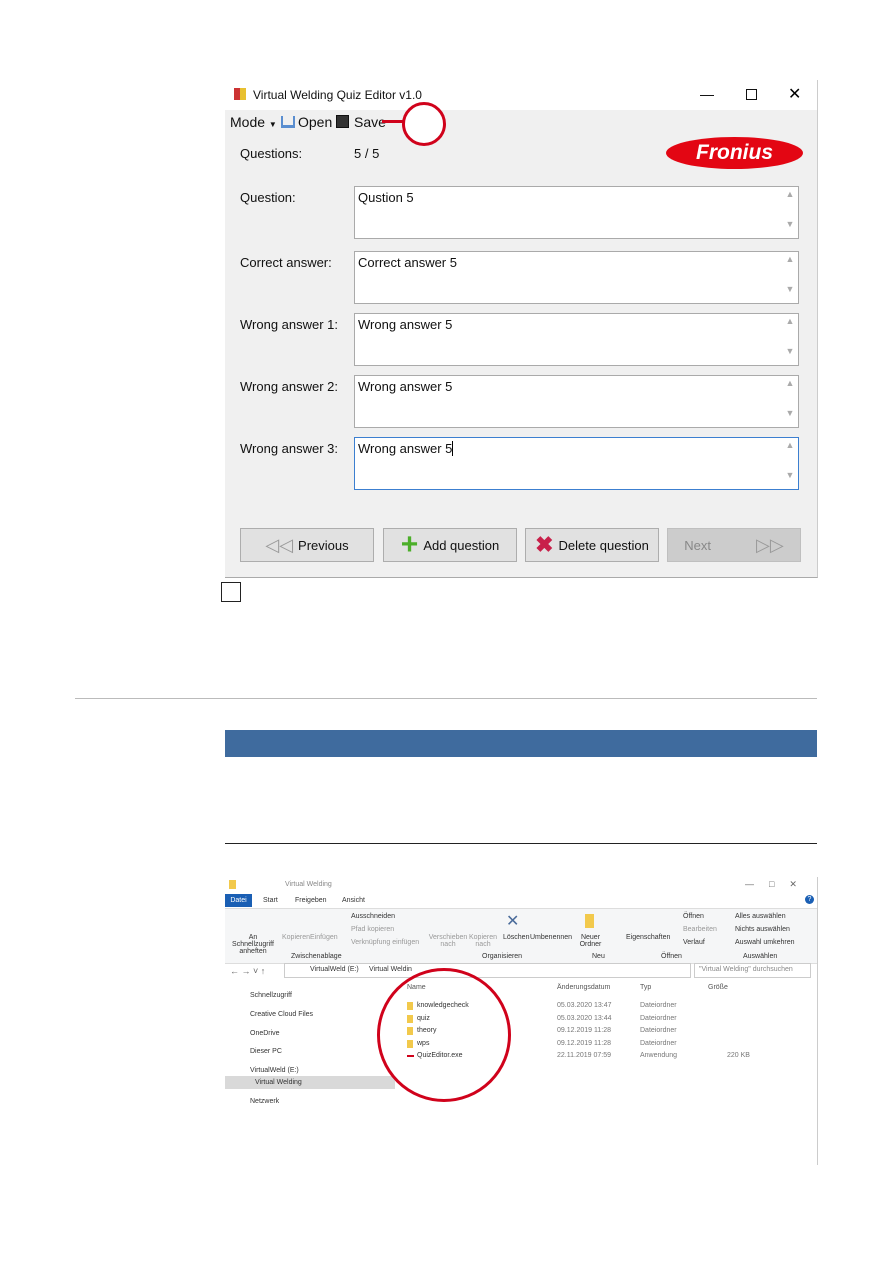 This screenshot has width=893, height=1263. What do you see at coordinates (590, 941) in the screenshot?
I see `new-folder-button: Neuer Ordner` at bounding box center [590, 941].